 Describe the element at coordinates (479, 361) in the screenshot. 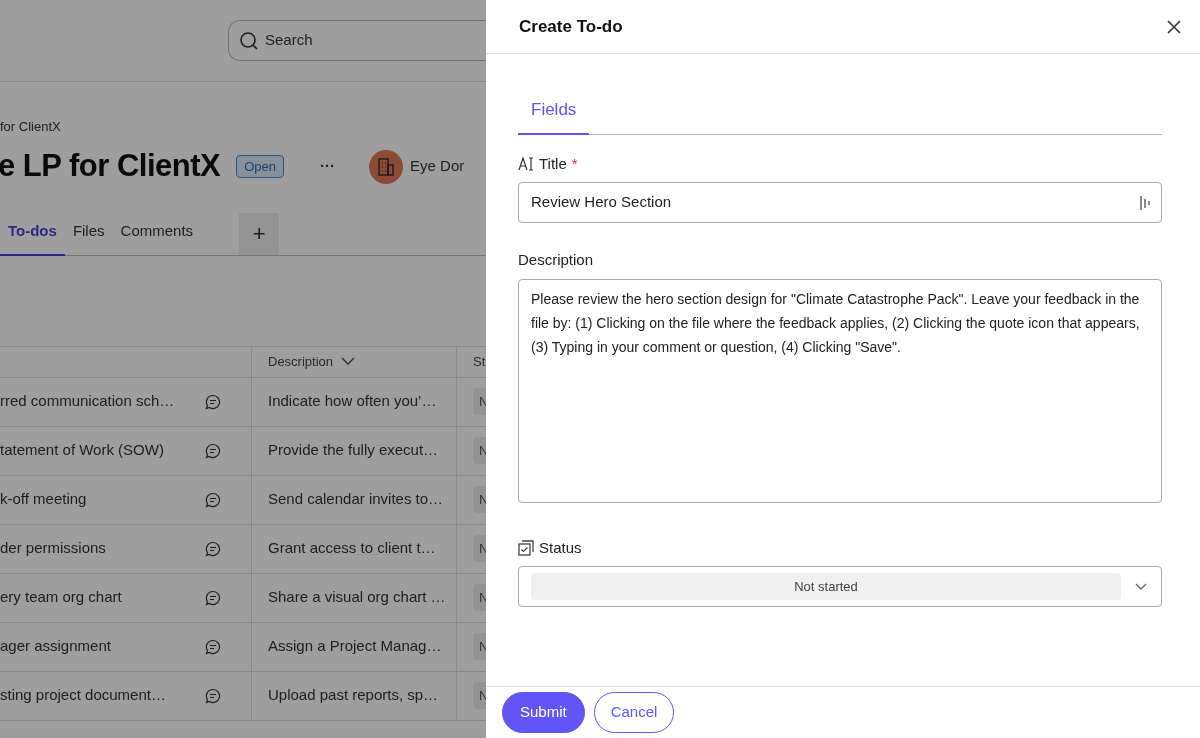

I see `column-header: St` at that location.